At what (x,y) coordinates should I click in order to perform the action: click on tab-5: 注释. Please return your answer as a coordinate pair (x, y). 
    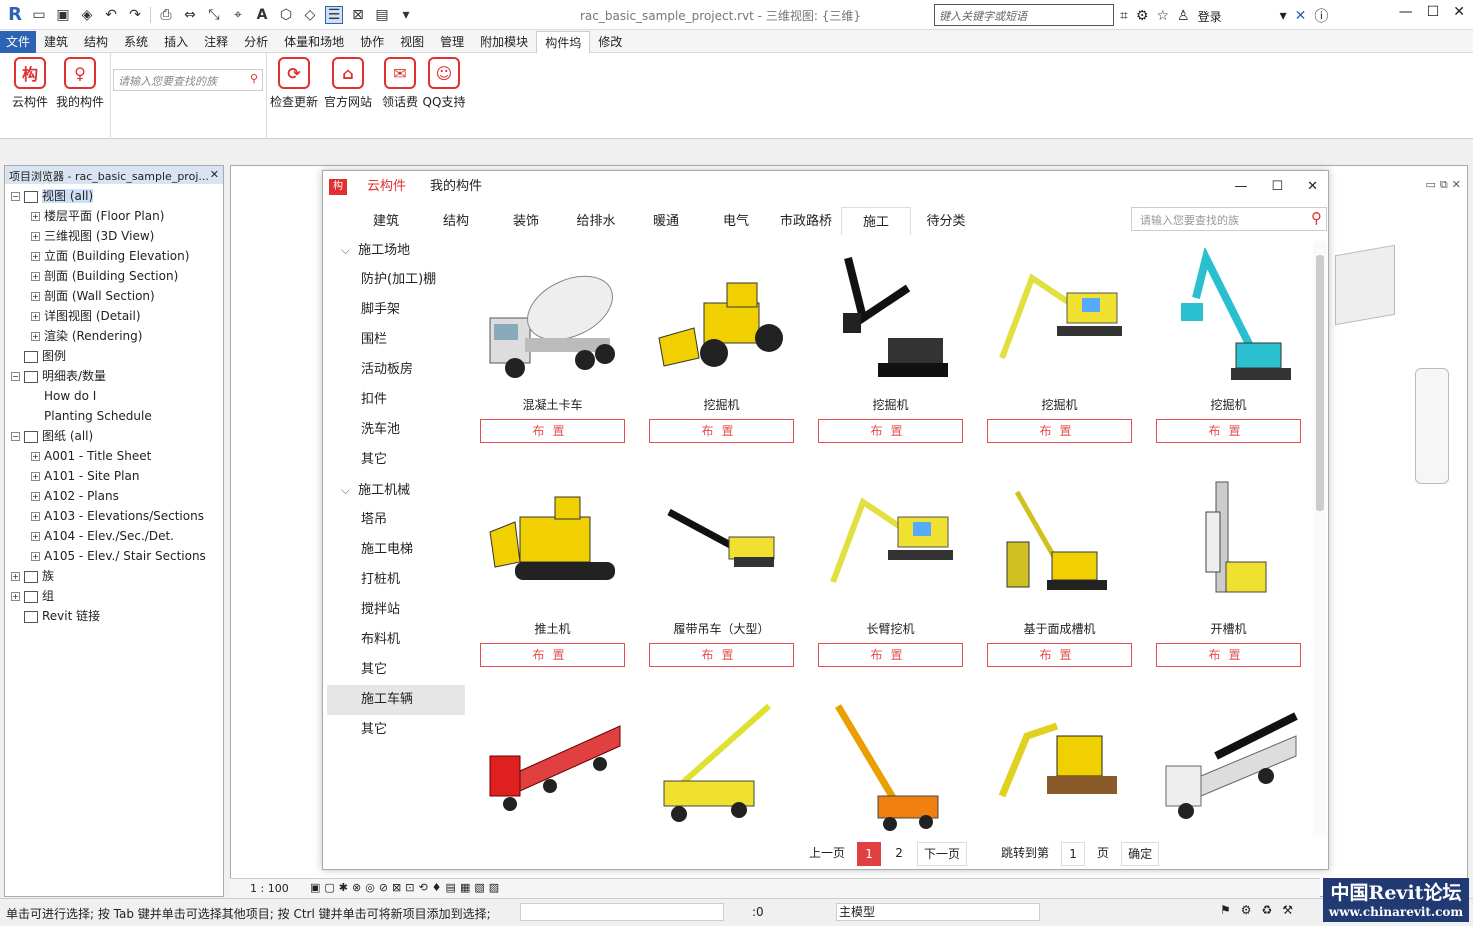
    Looking at the image, I should click on (216, 42).